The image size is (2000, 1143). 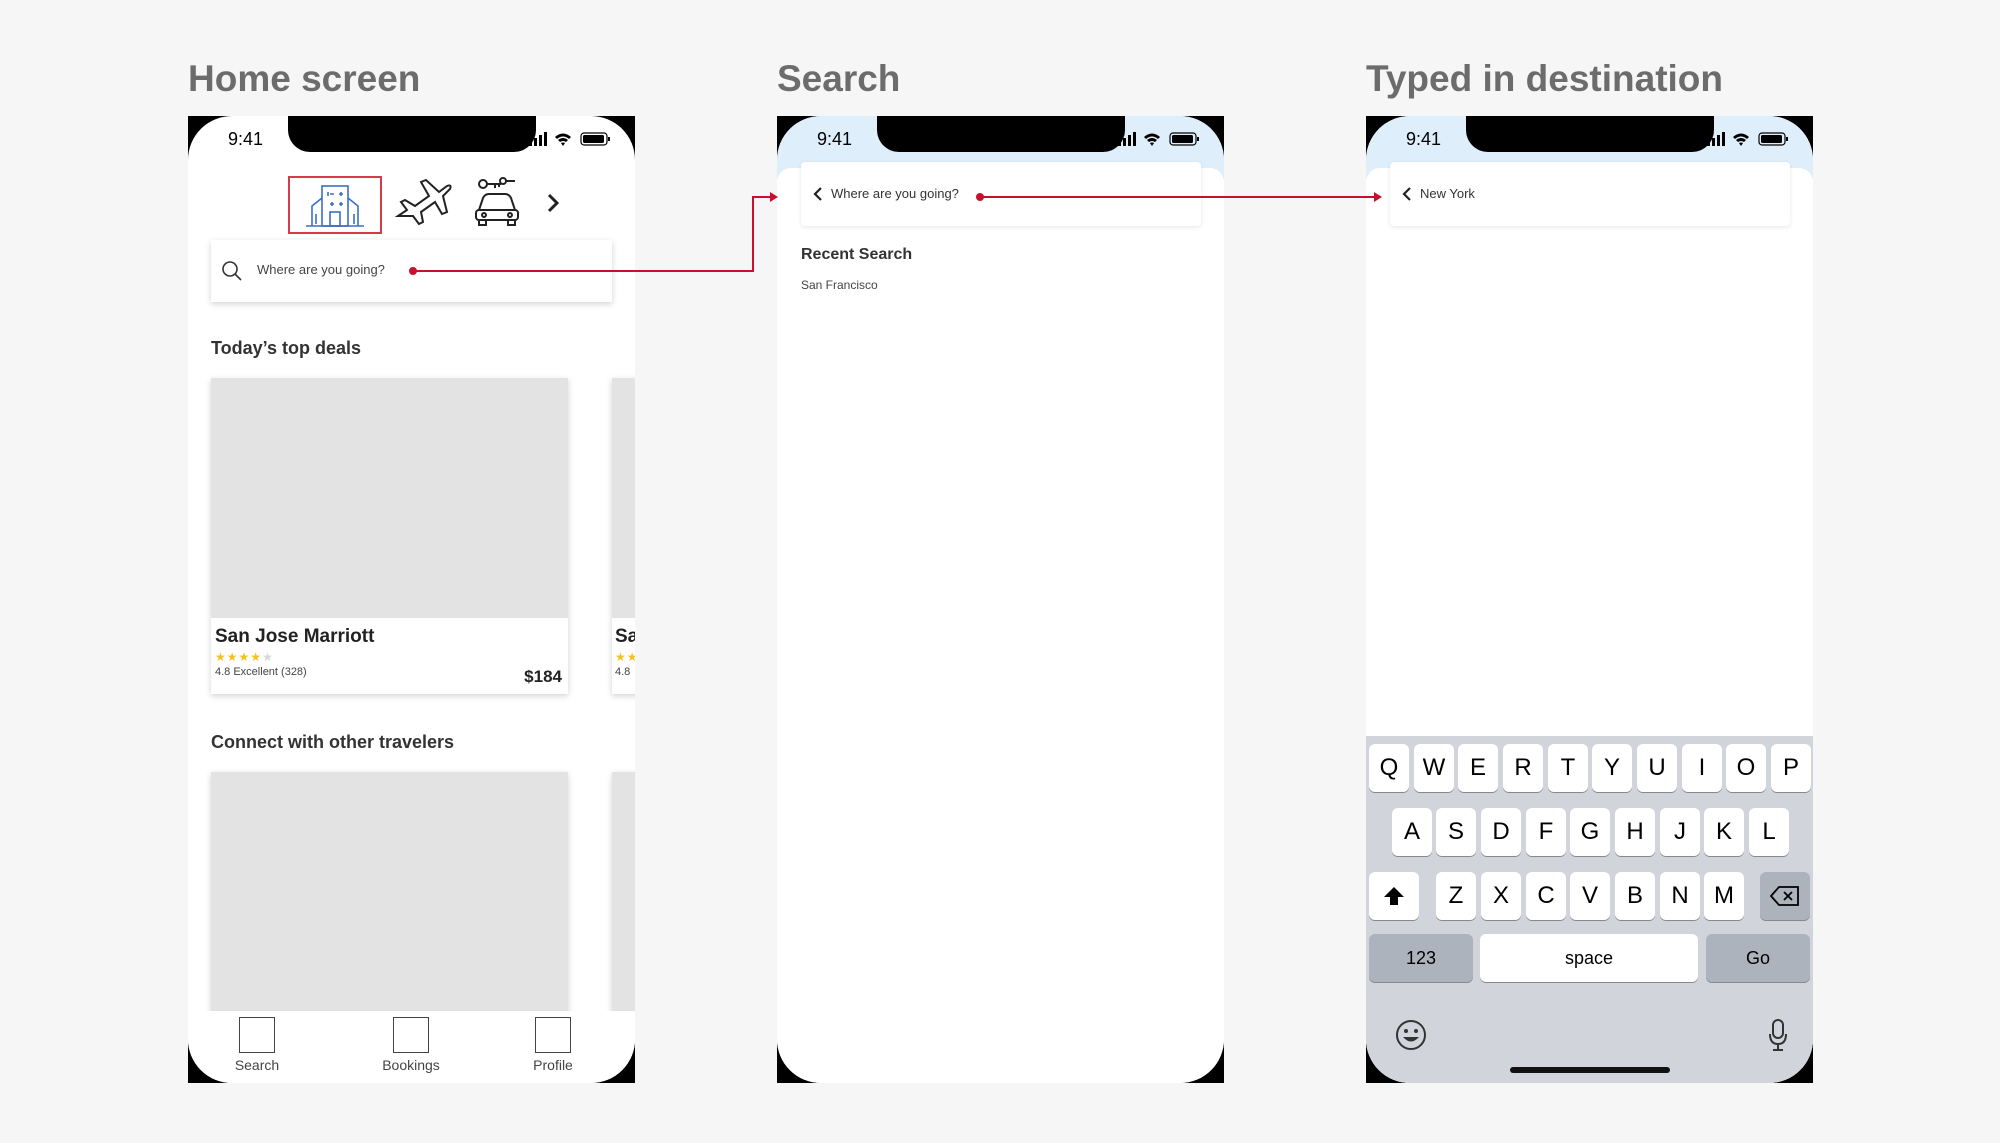 I want to click on keyboard-row-4: 123 space Go, so click(x=1589, y=959).